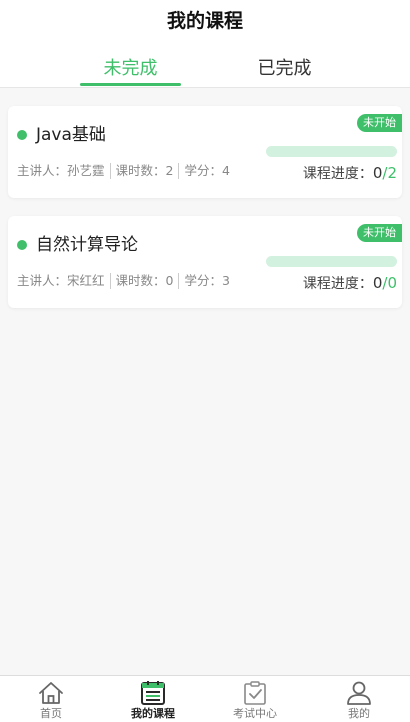 The width and height of the screenshot is (410, 722). I want to click on course-meta: 主讲人：宋红红 课时数：0 学分：3, so click(123, 281).